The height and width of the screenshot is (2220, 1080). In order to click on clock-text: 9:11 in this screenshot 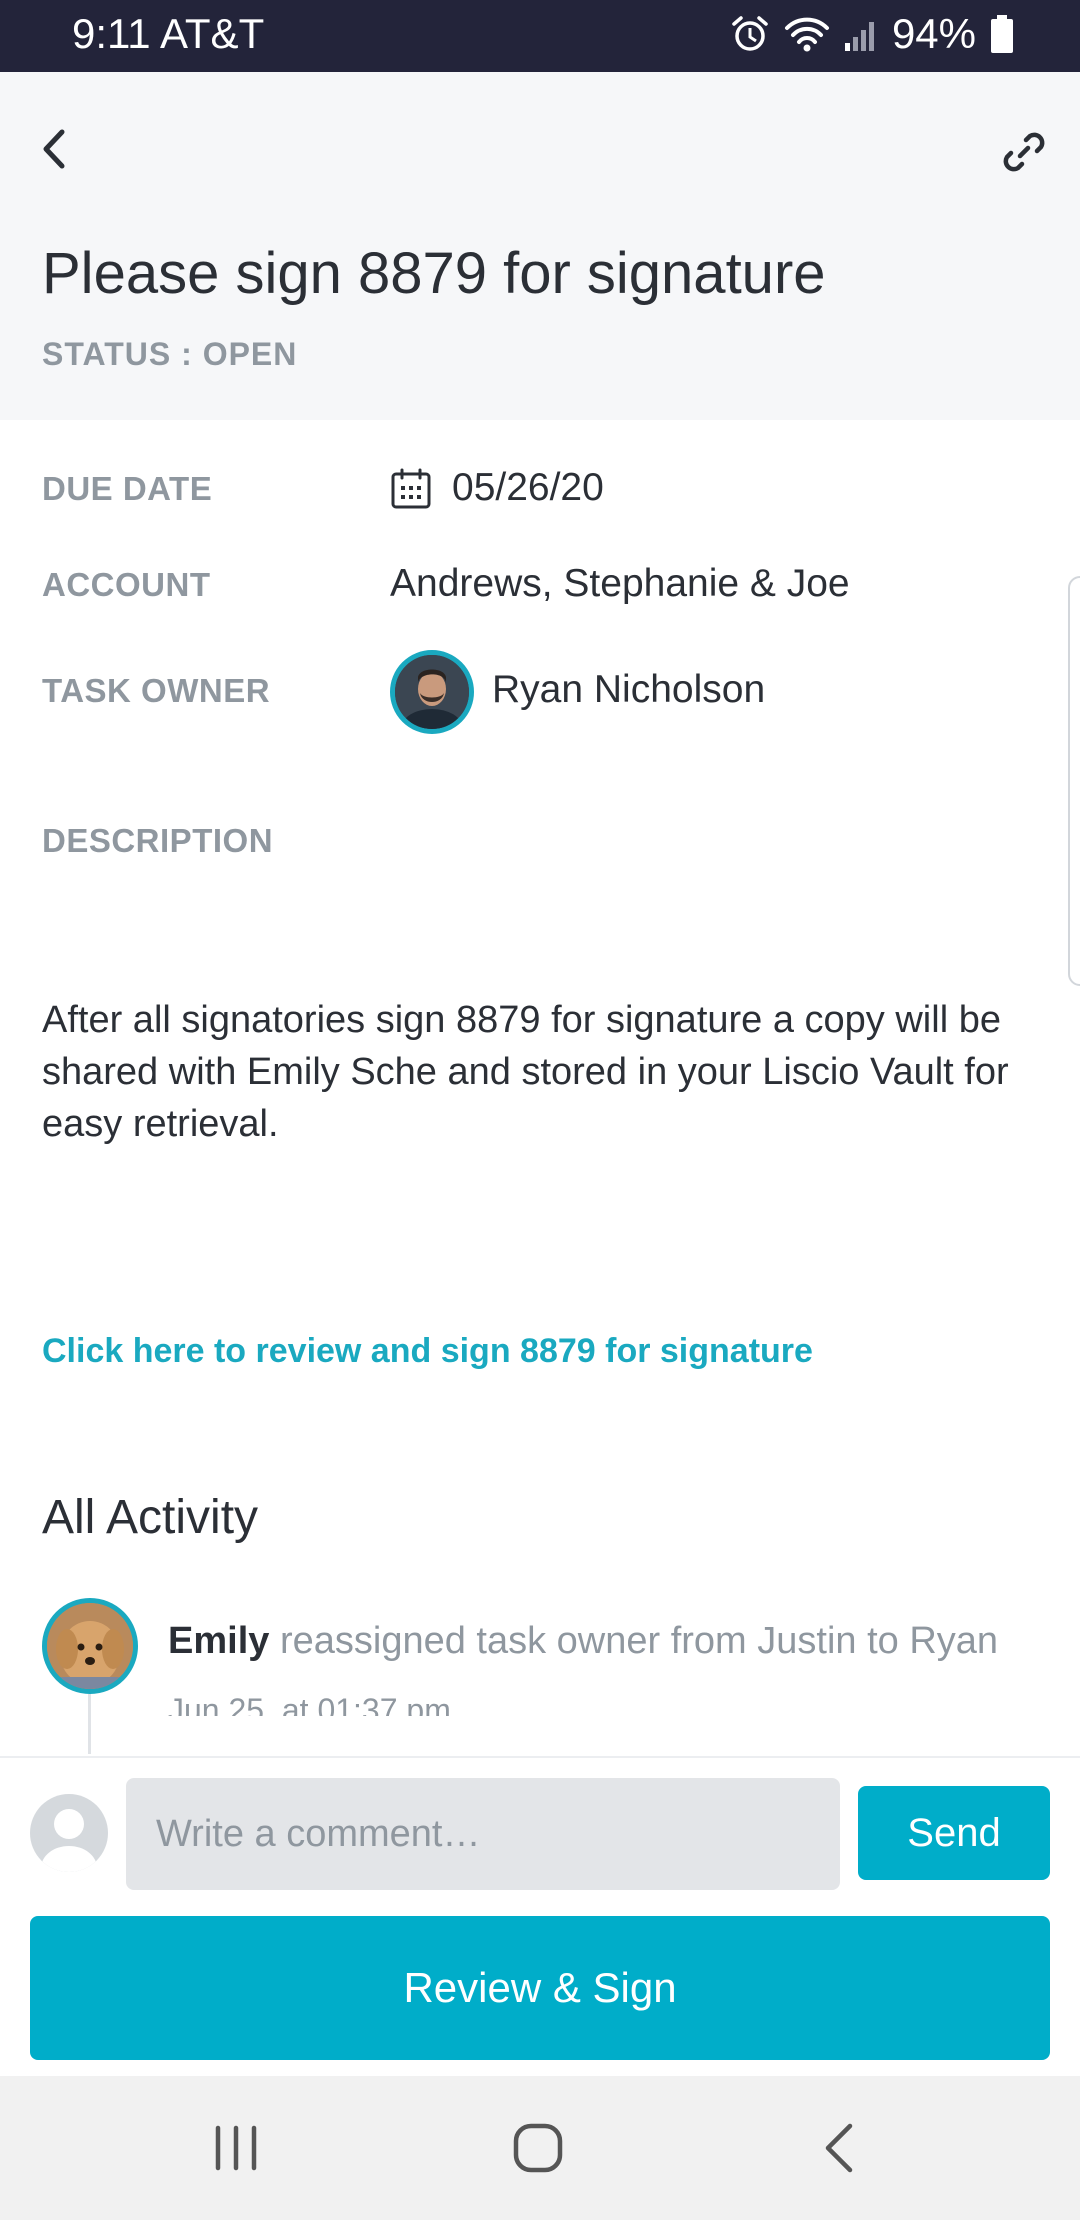, I will do `click(111, 33)`.